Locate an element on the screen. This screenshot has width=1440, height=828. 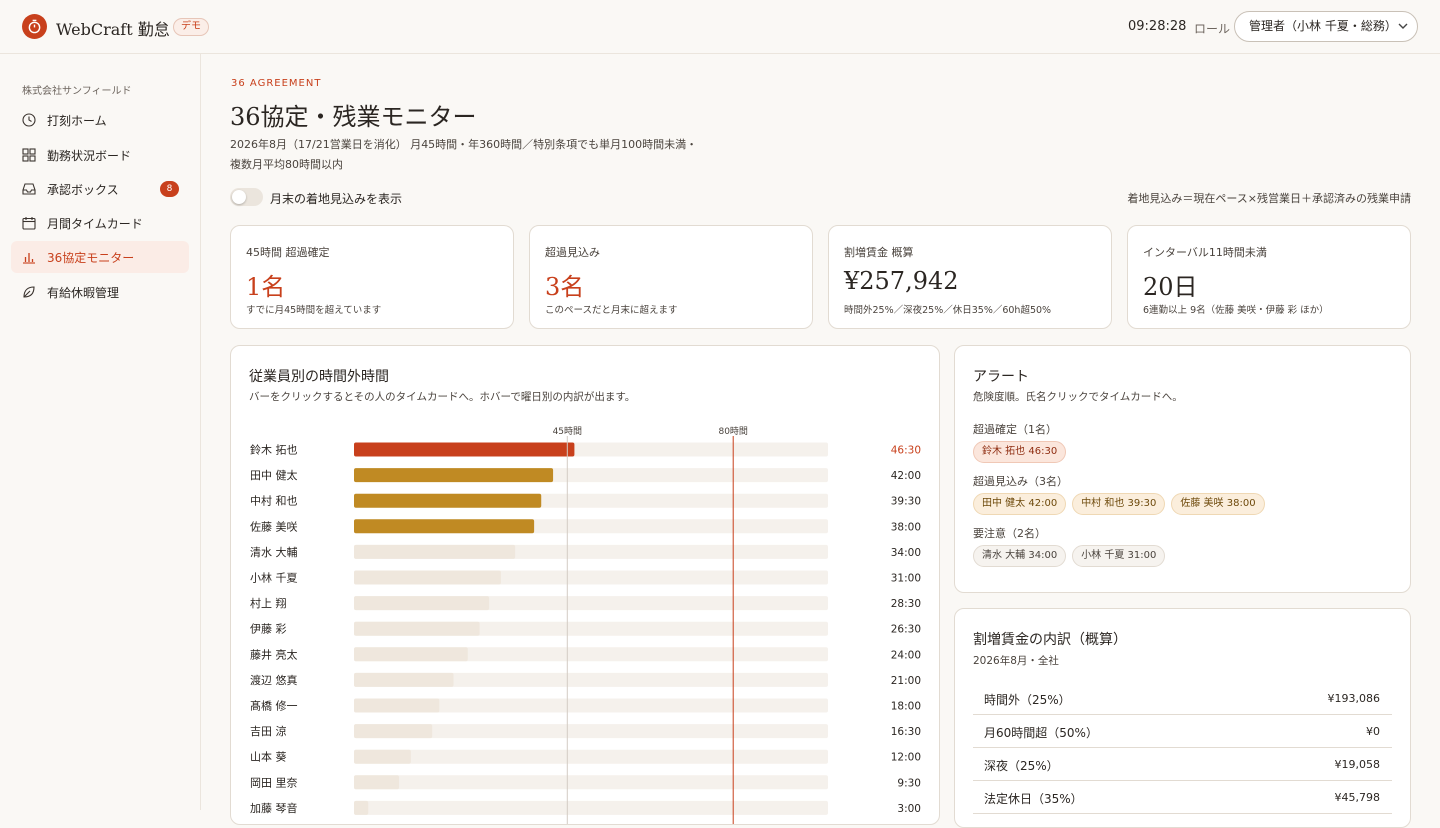
wages-title: 割増賃金の内訳（概算） is located at coordinates (1050, 640).